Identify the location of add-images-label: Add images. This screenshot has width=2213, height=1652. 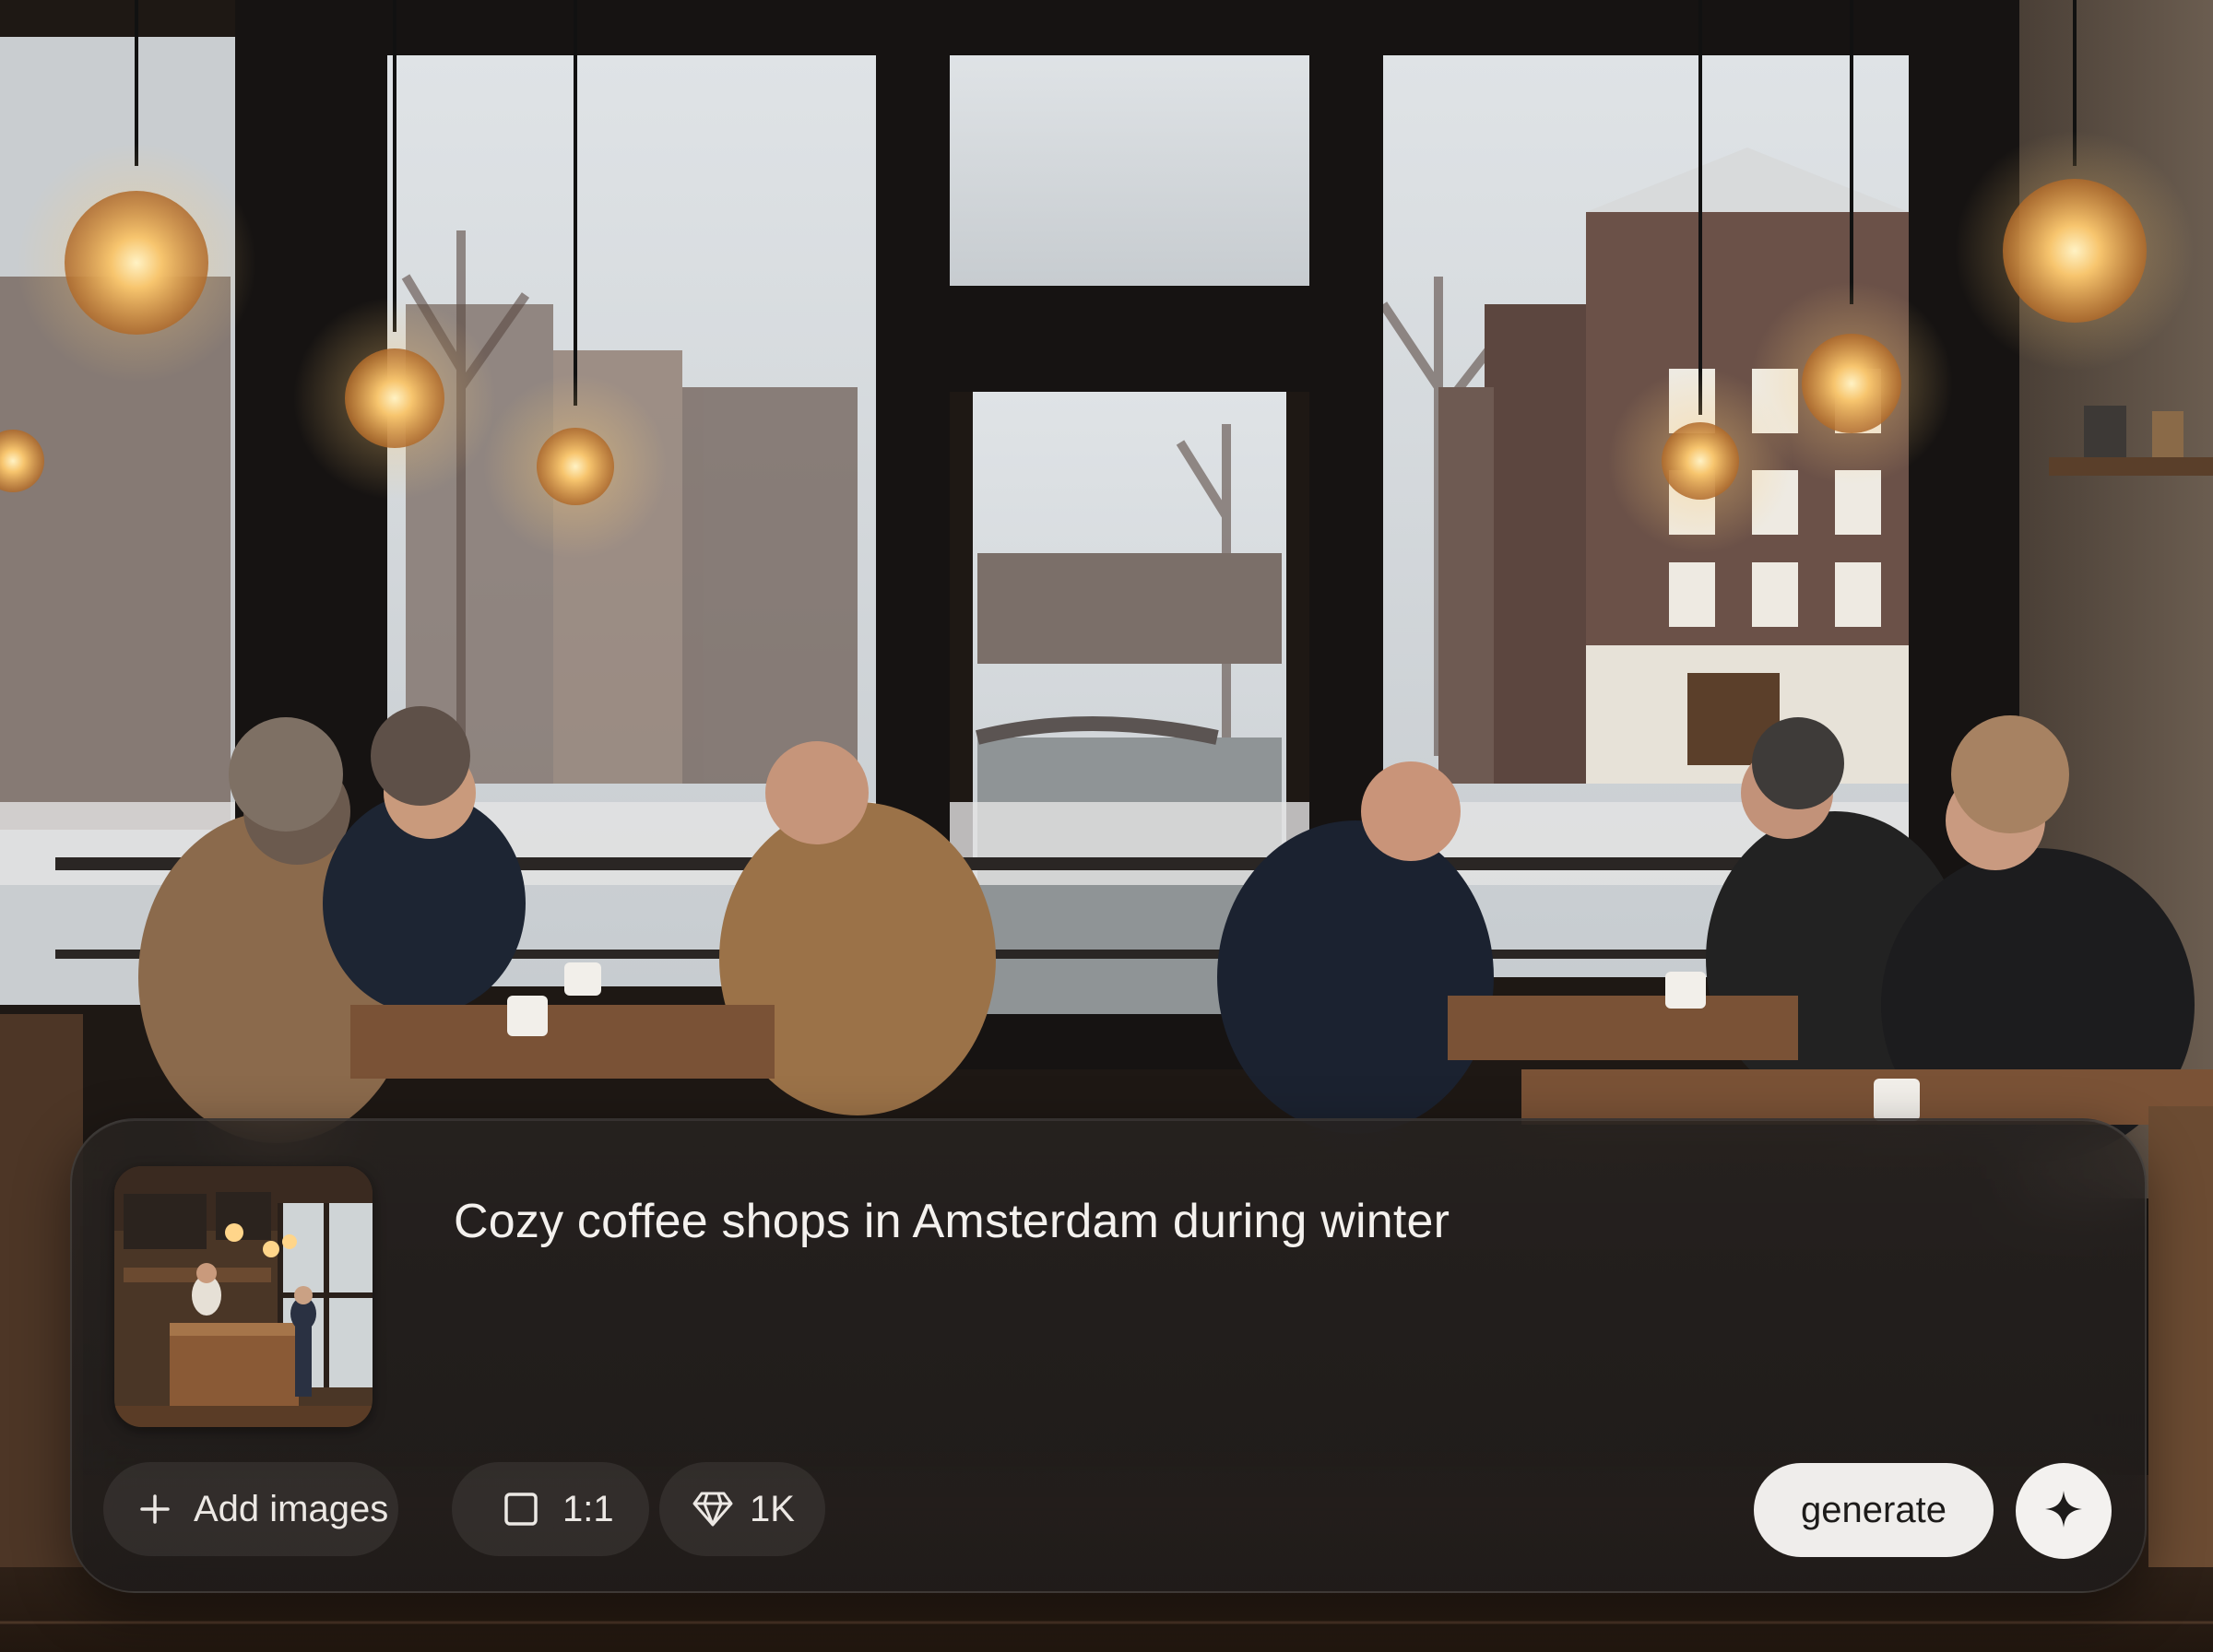
(291, 1508).